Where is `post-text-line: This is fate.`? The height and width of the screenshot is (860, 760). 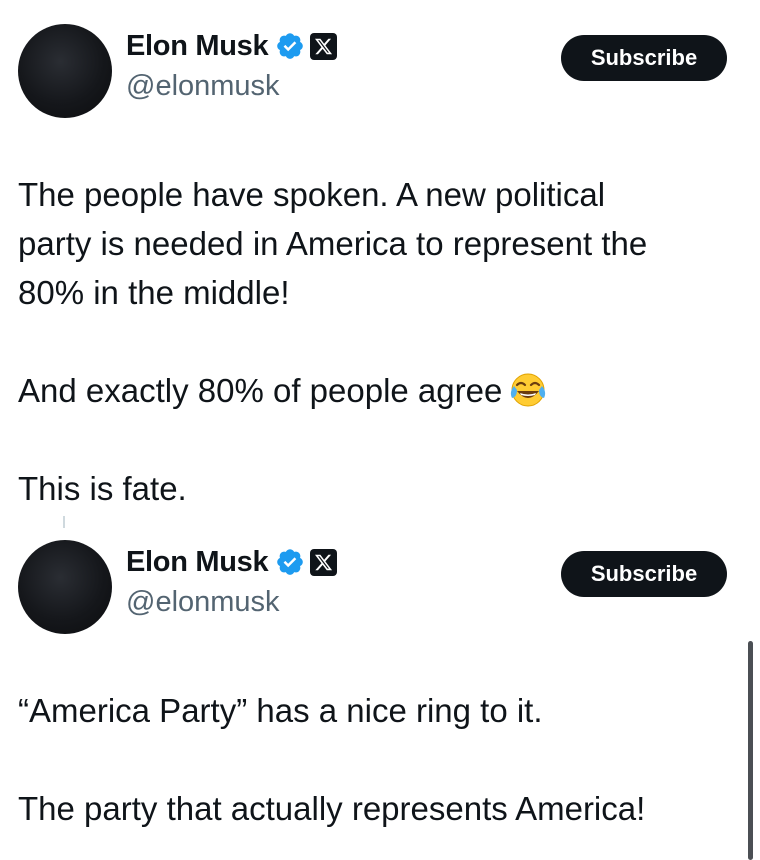 post-text-line: This is fate. is located at coordinates (102, 488).